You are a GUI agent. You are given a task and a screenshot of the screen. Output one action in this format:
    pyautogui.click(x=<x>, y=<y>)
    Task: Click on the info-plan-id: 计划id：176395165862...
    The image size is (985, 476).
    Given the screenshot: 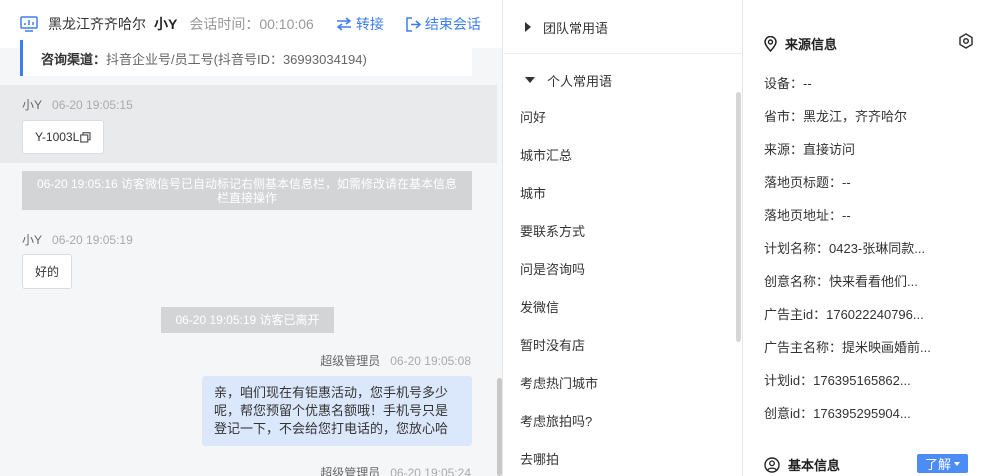 What is the action you would take?
    pyautogui.click(x=837, y=380)
    